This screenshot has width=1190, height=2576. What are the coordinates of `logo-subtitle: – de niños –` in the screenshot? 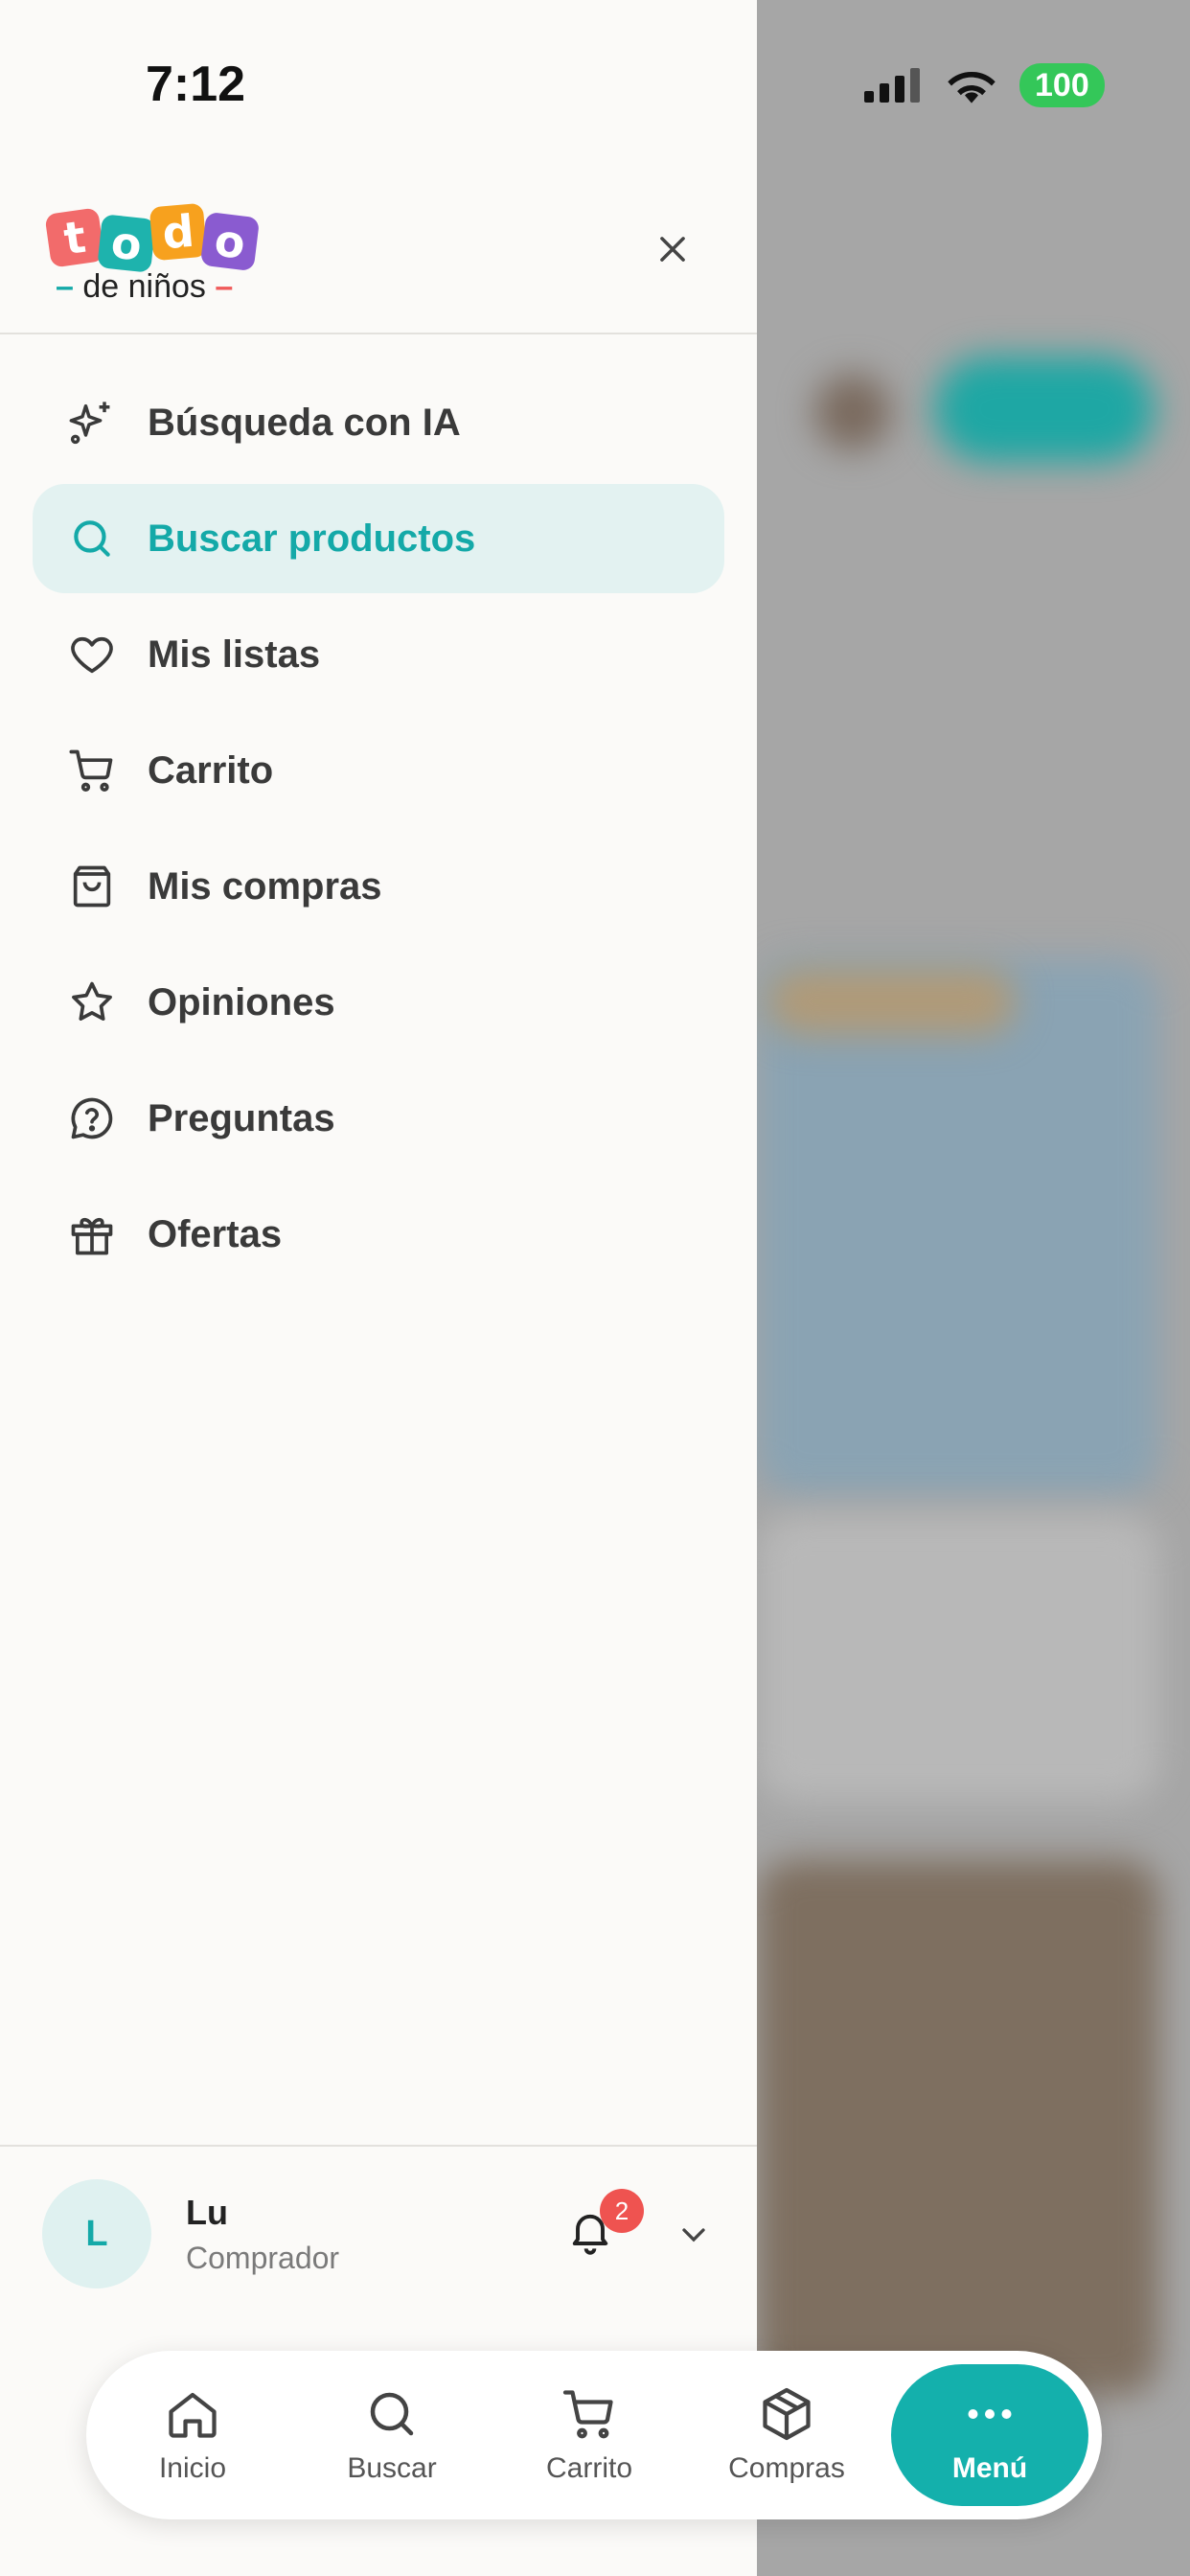 It's located at (145, 286).